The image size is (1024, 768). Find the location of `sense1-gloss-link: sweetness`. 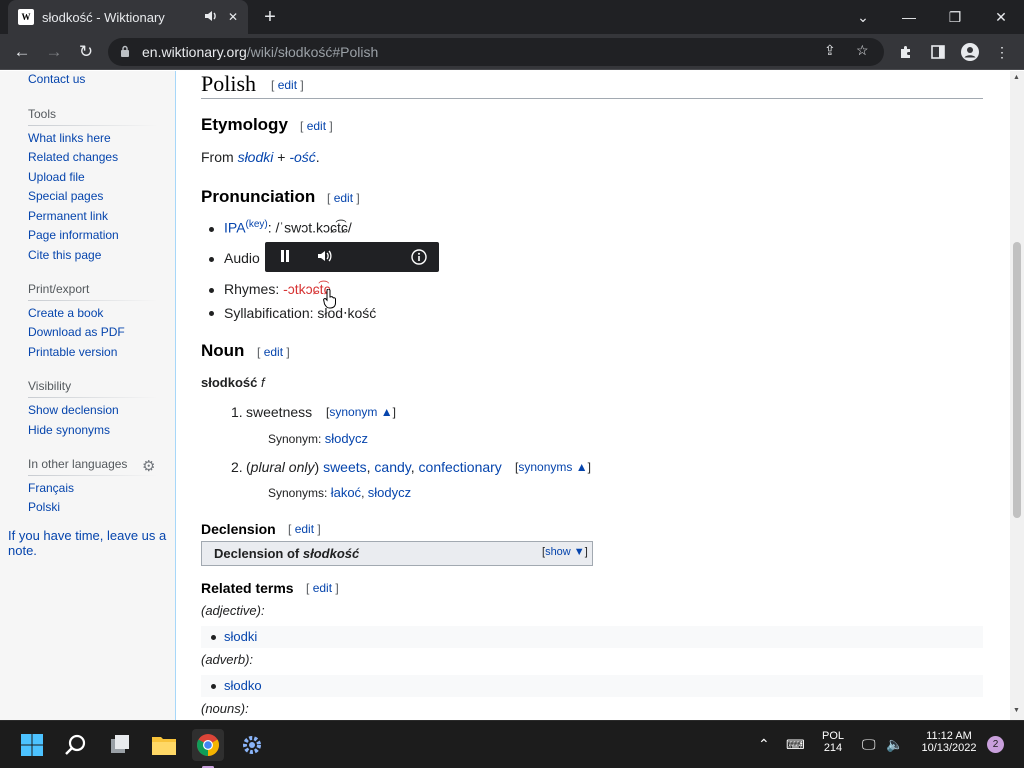

sense1-gloss-link: sweetness is located at coordinates (279, 412).